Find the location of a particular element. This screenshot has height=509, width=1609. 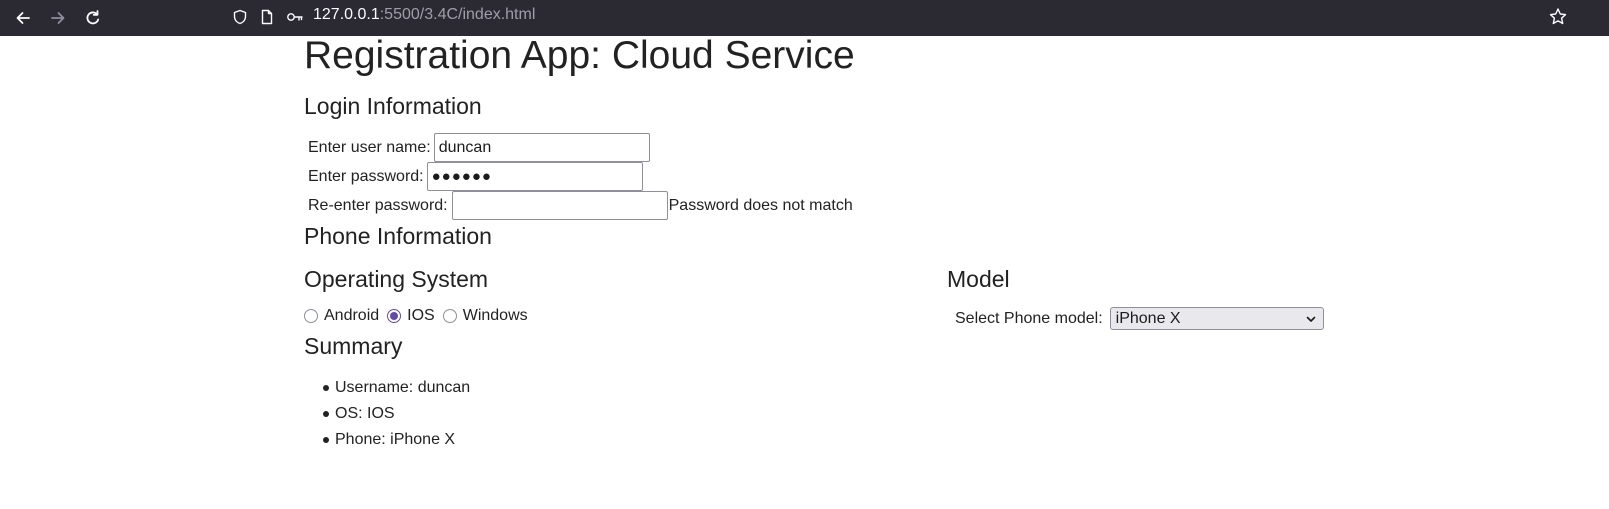

username-label: Enter user name: is located at coordinates (369, 147).